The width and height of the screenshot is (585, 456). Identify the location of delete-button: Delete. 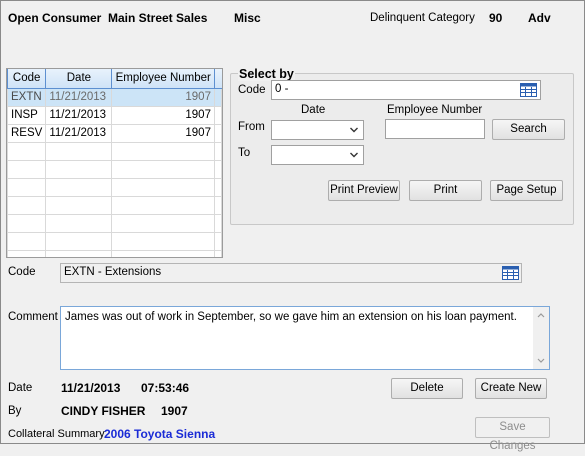
(427, 388).